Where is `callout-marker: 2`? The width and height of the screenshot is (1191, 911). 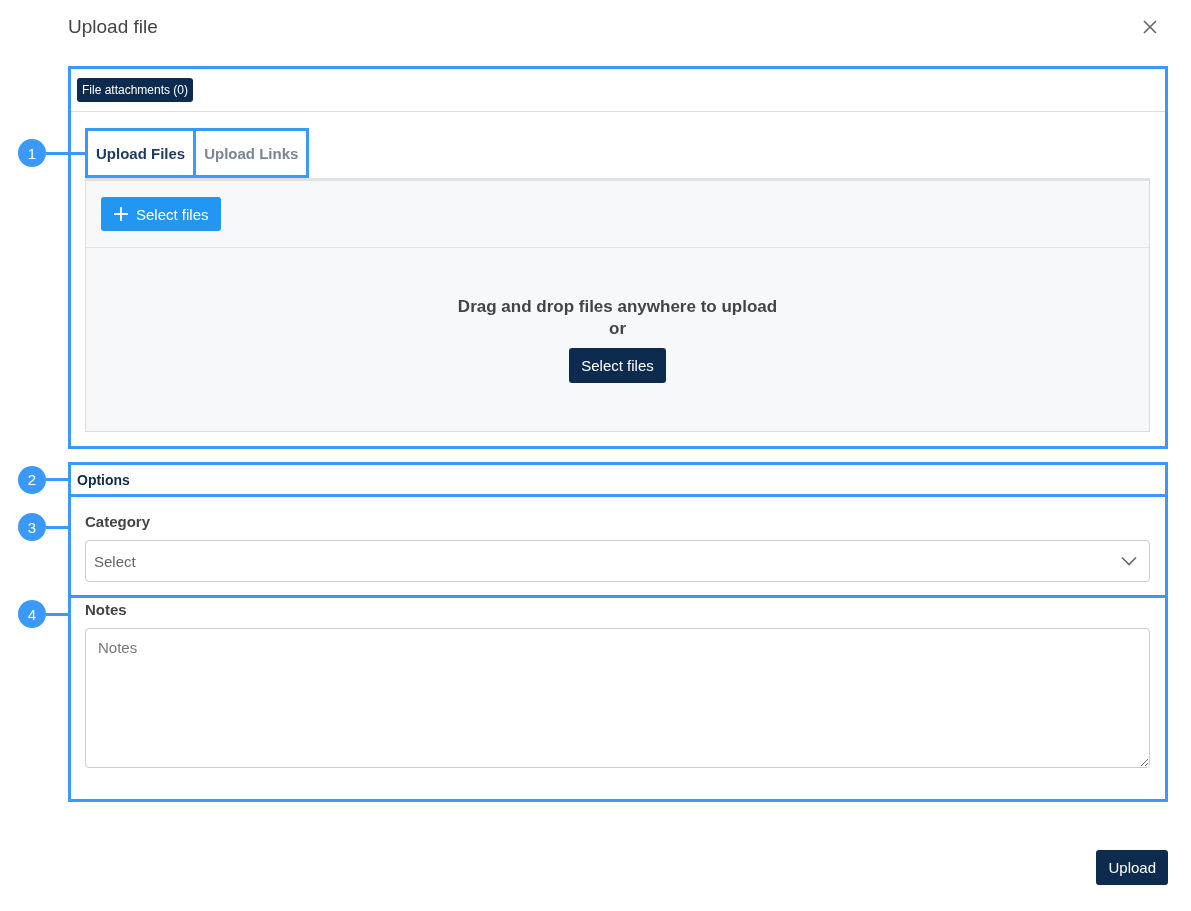 callout-marker: 2 is located at coordinates (32, 479).